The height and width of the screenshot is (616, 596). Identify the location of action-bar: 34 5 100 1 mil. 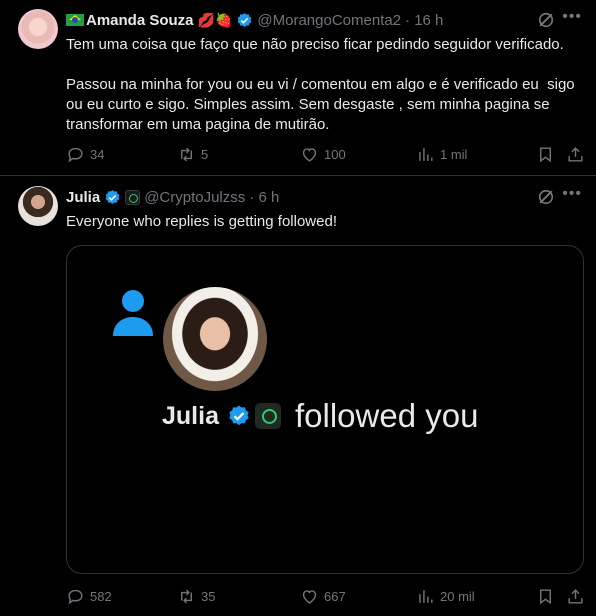
(326, 154).